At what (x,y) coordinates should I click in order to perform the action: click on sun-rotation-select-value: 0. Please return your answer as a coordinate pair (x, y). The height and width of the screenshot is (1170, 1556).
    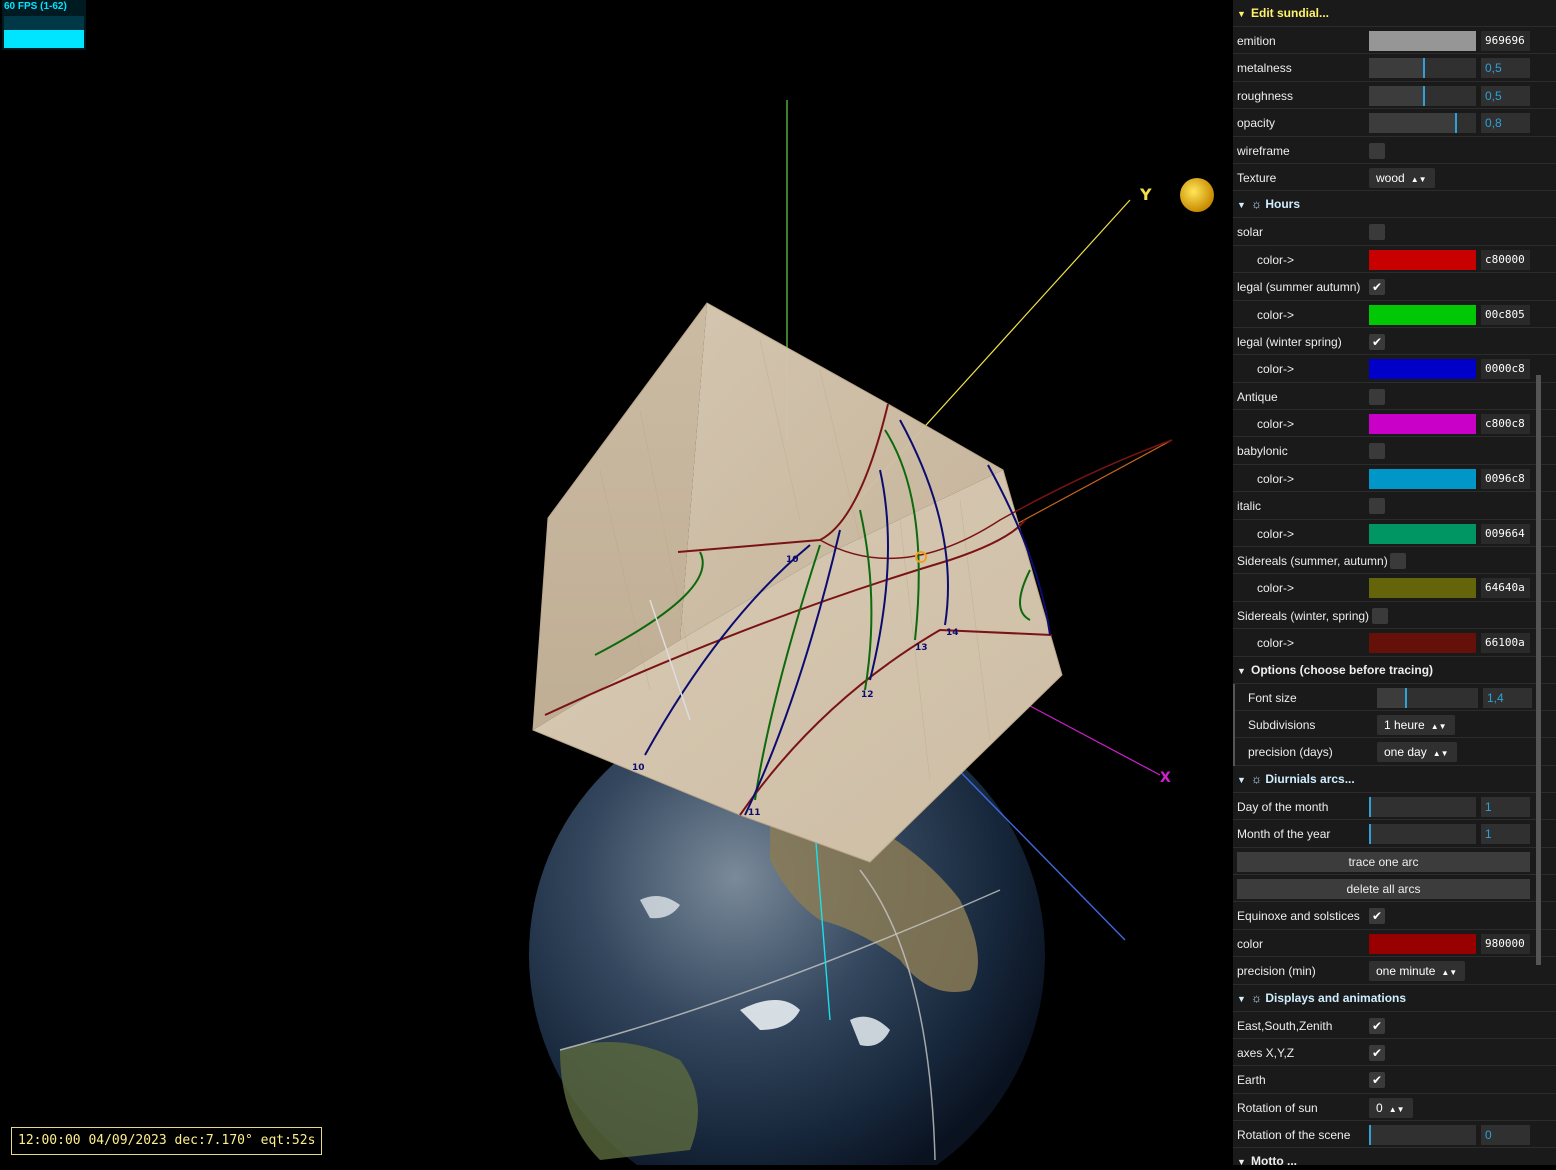
    Looking at the image, I should click on (1379, 1107).